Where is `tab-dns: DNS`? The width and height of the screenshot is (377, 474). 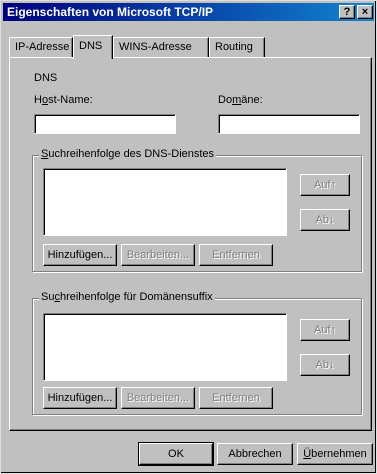 tab-dns: DNS is located at coordinates (93, 47).